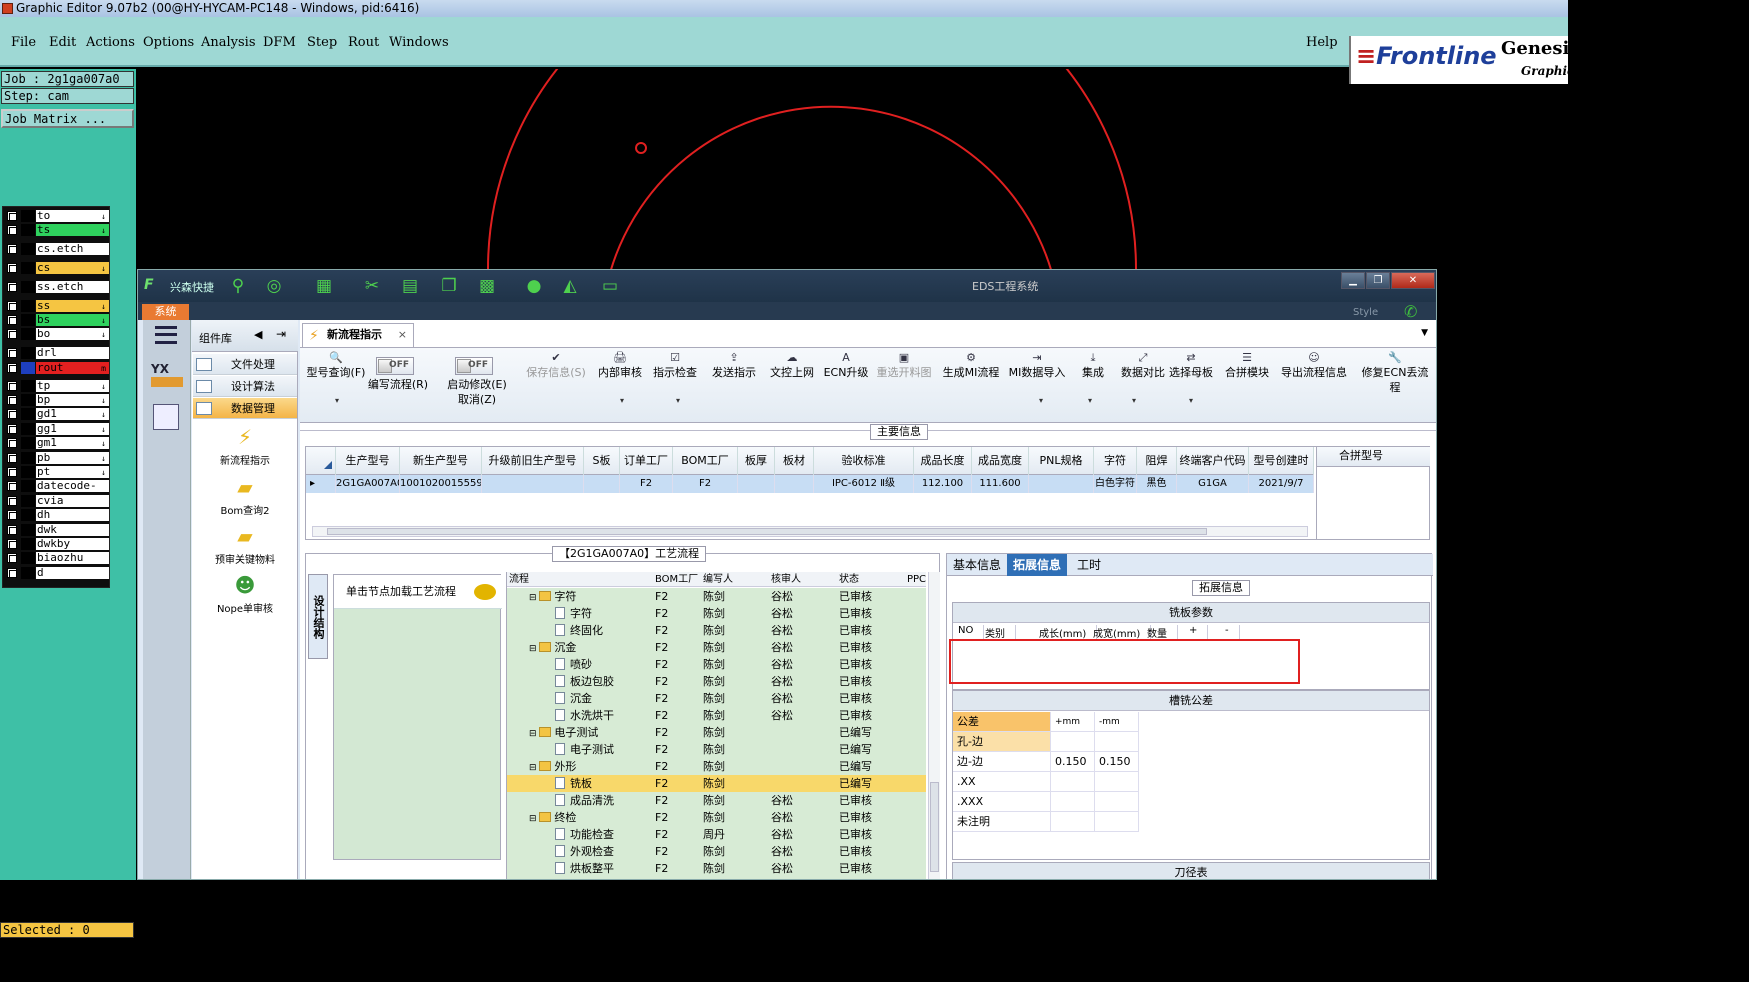  I want to click on tree-column-header: PPC, so click(916, 579).